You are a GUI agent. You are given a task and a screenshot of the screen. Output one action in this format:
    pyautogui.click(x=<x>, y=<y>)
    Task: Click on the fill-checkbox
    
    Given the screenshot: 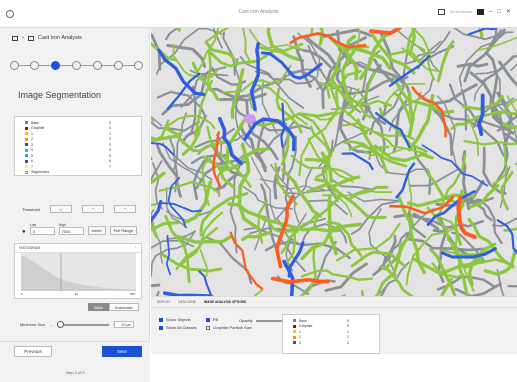 What is the action you would take?
    pyautogui.click(x=208, y=320)
    